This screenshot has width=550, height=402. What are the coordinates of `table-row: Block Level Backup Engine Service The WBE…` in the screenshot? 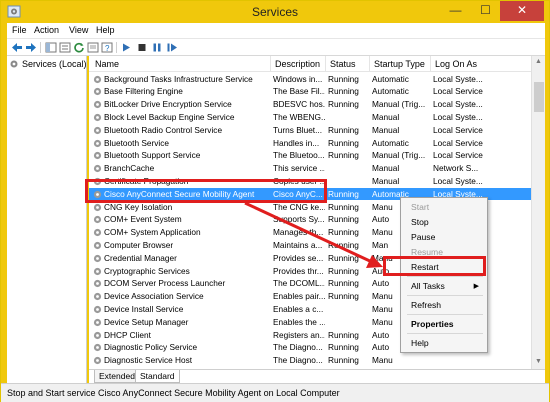 It's located at (310, 117).